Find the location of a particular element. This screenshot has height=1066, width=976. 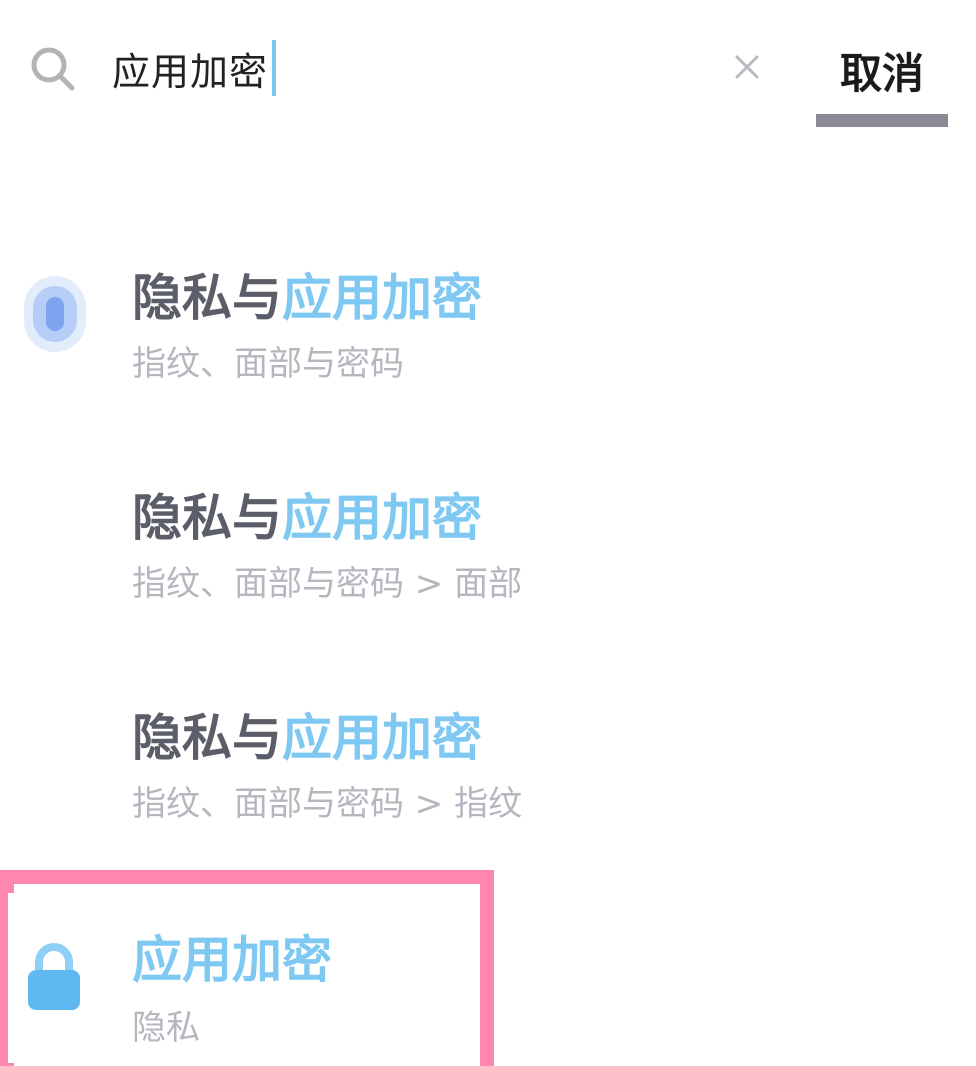

result-subtitle: 指纹、面部与密码 is located at coordinates (268, 364).